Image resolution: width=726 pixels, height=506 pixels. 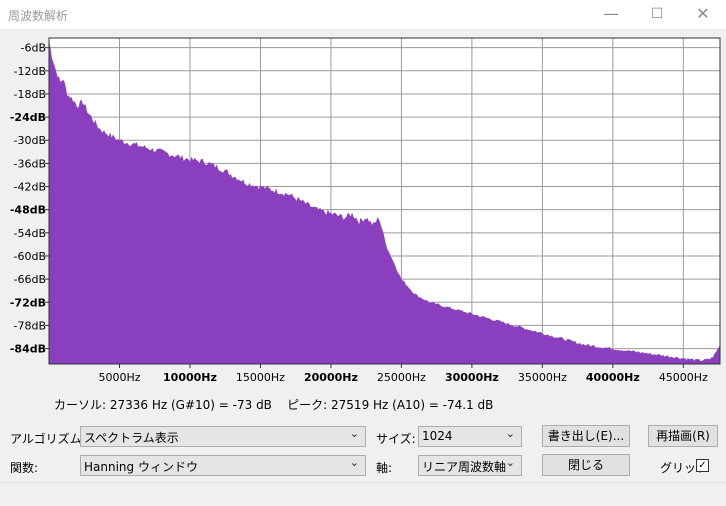 I want to click on y-tick-label: -42dB, so click(x=30, y=187).